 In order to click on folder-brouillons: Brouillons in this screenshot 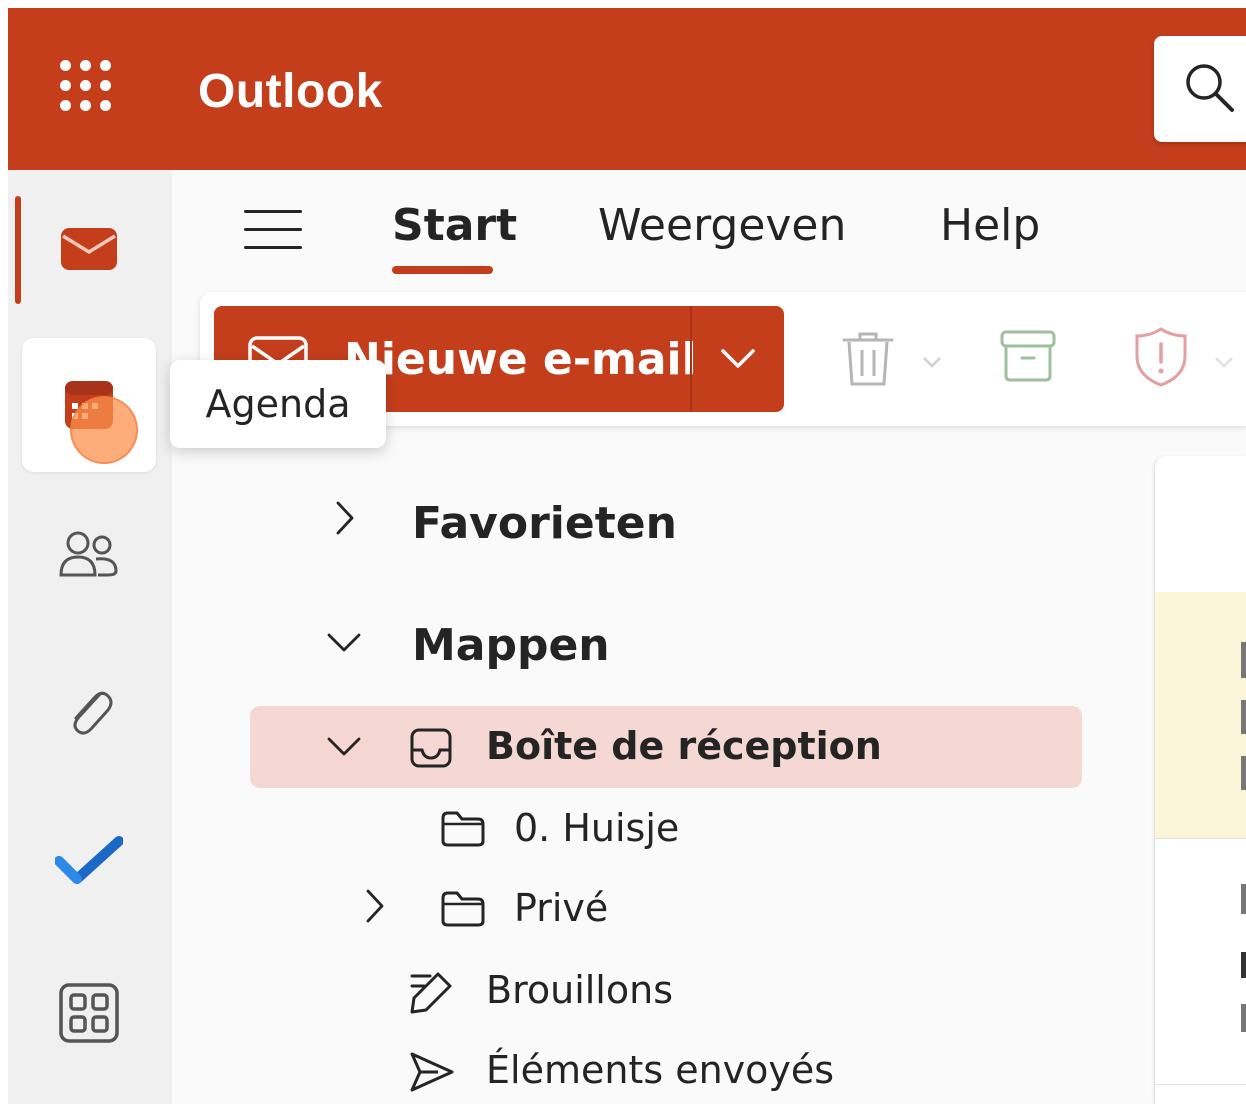, I will do `click(579, 990)`.